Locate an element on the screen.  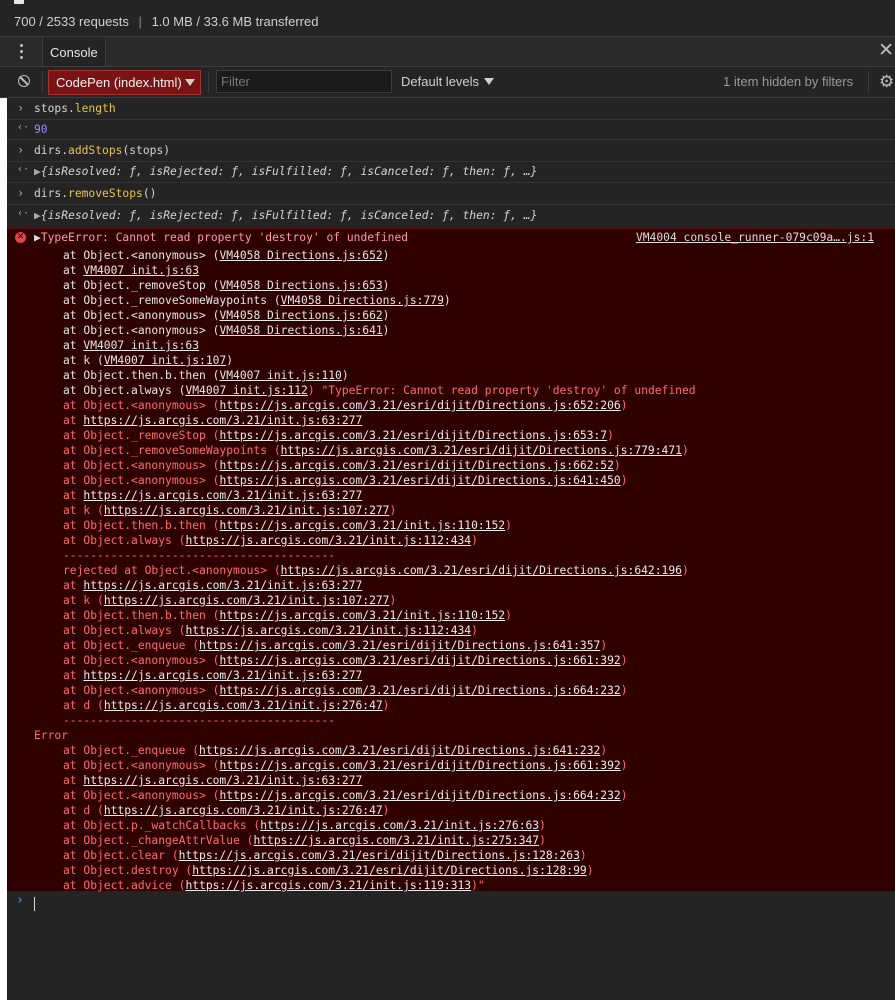
stack-frame-link: VM4058 Directions.js:641 is located at coordinates (300, 330).